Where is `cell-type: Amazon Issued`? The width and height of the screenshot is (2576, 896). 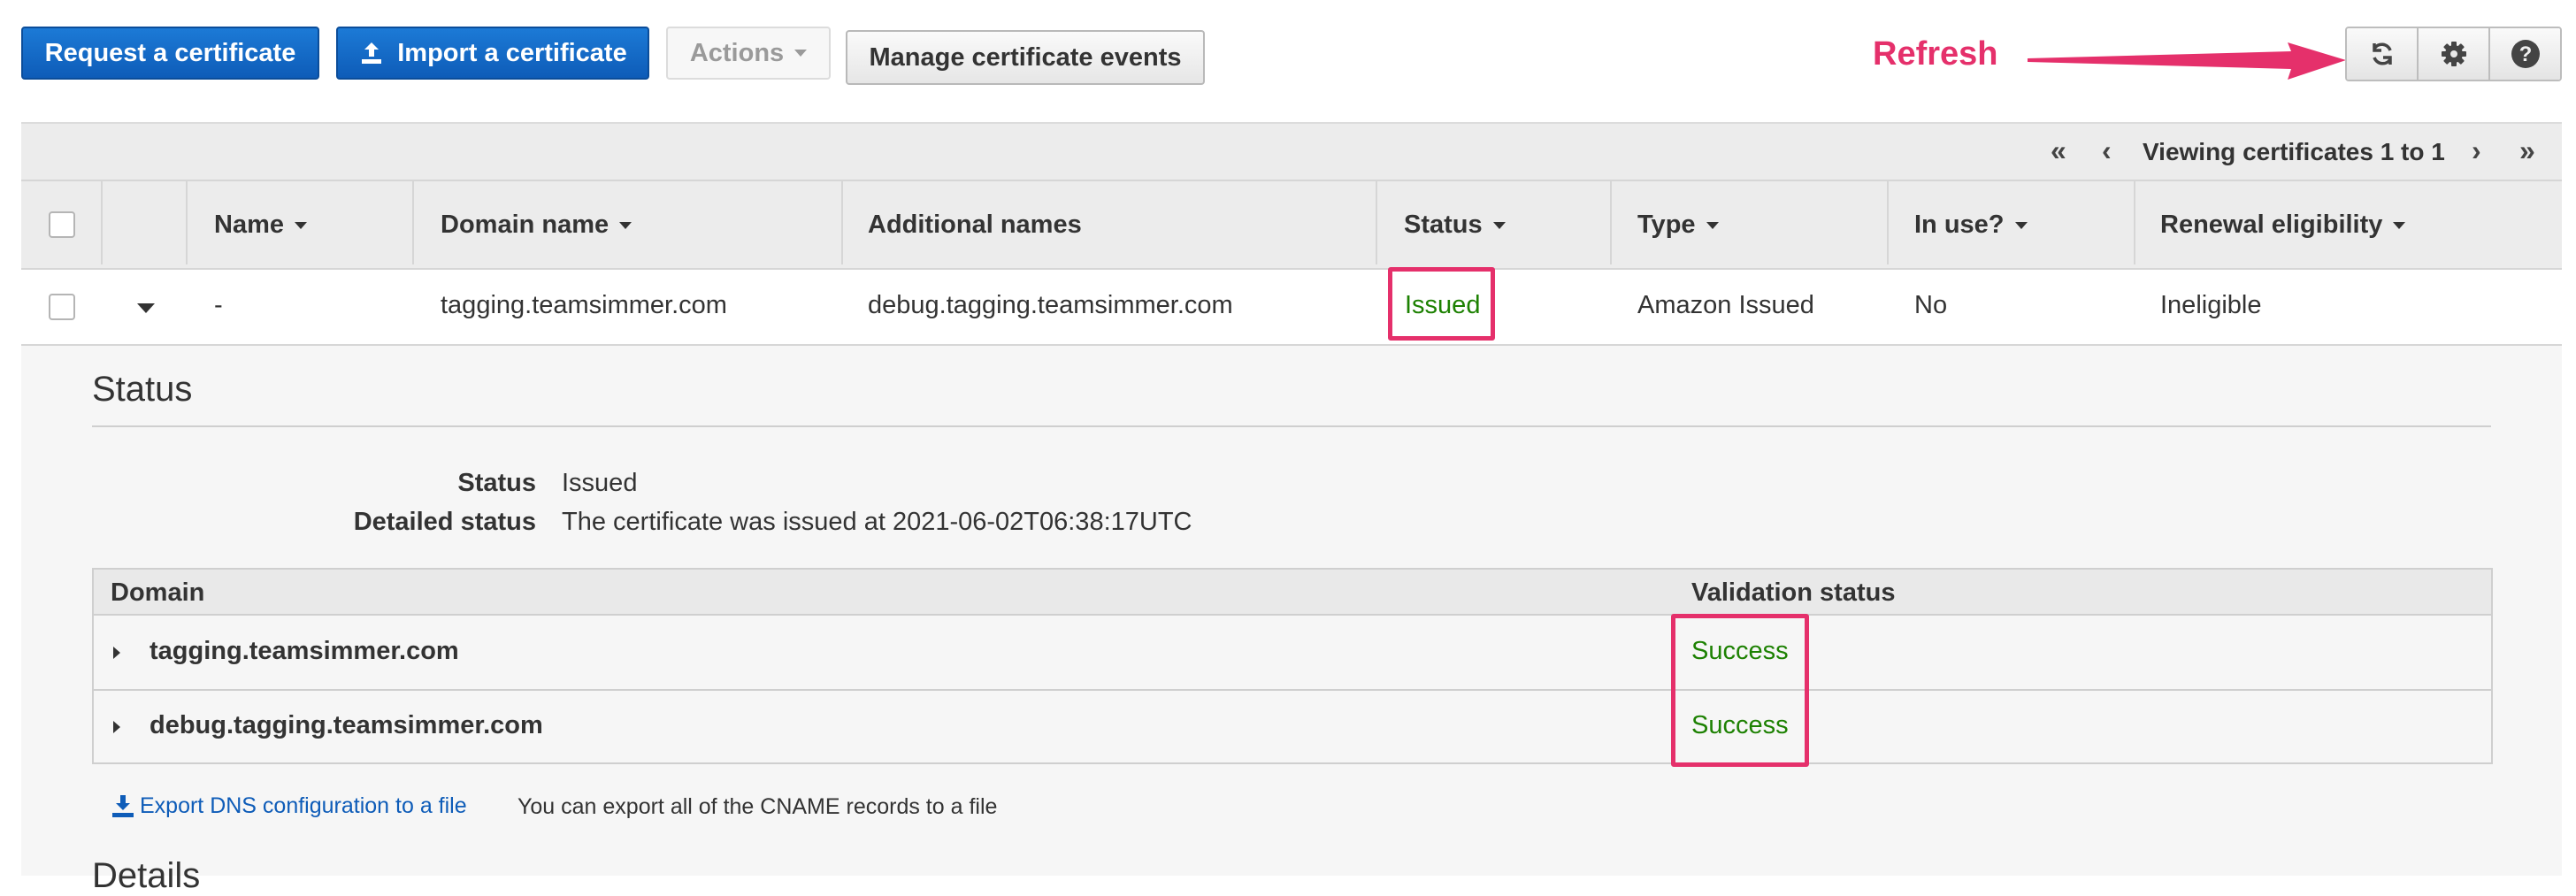
cell-type: Amazon Issued is located at coordinates (1725, 305).